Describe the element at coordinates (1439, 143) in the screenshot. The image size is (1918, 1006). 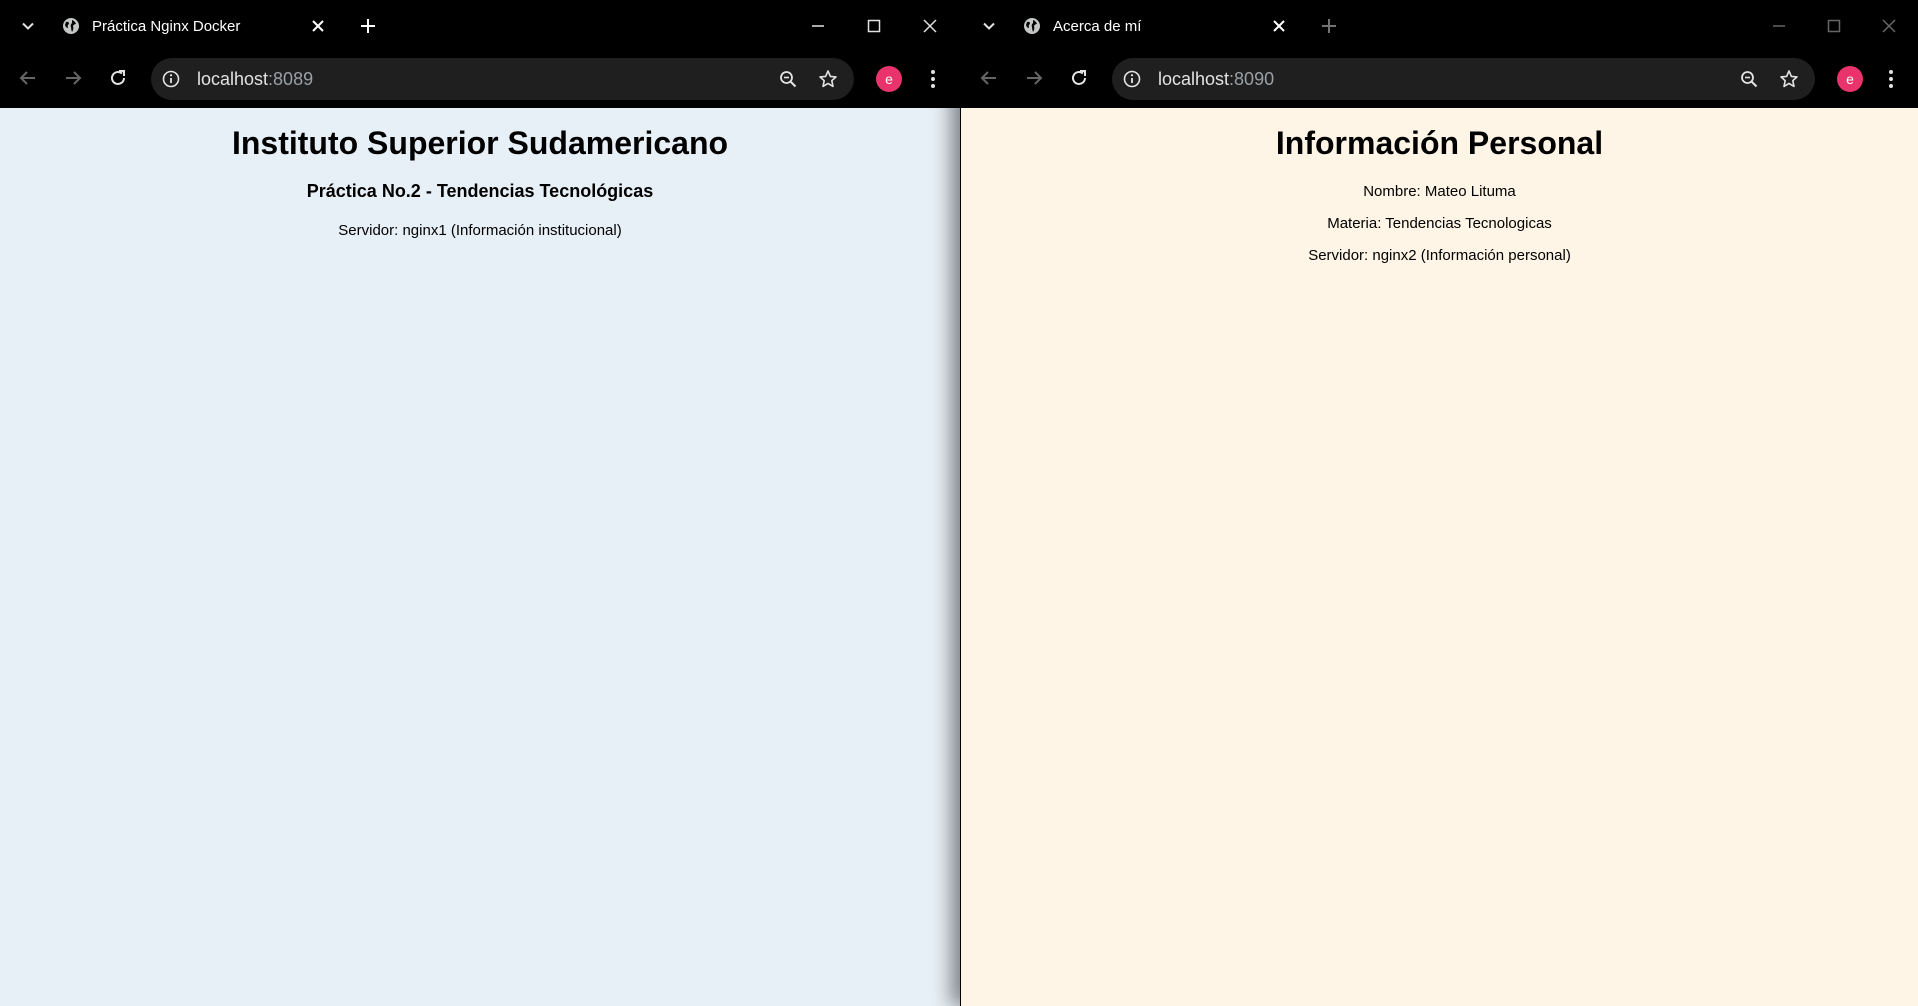
I see `page-heading: Información Personal` at that location.